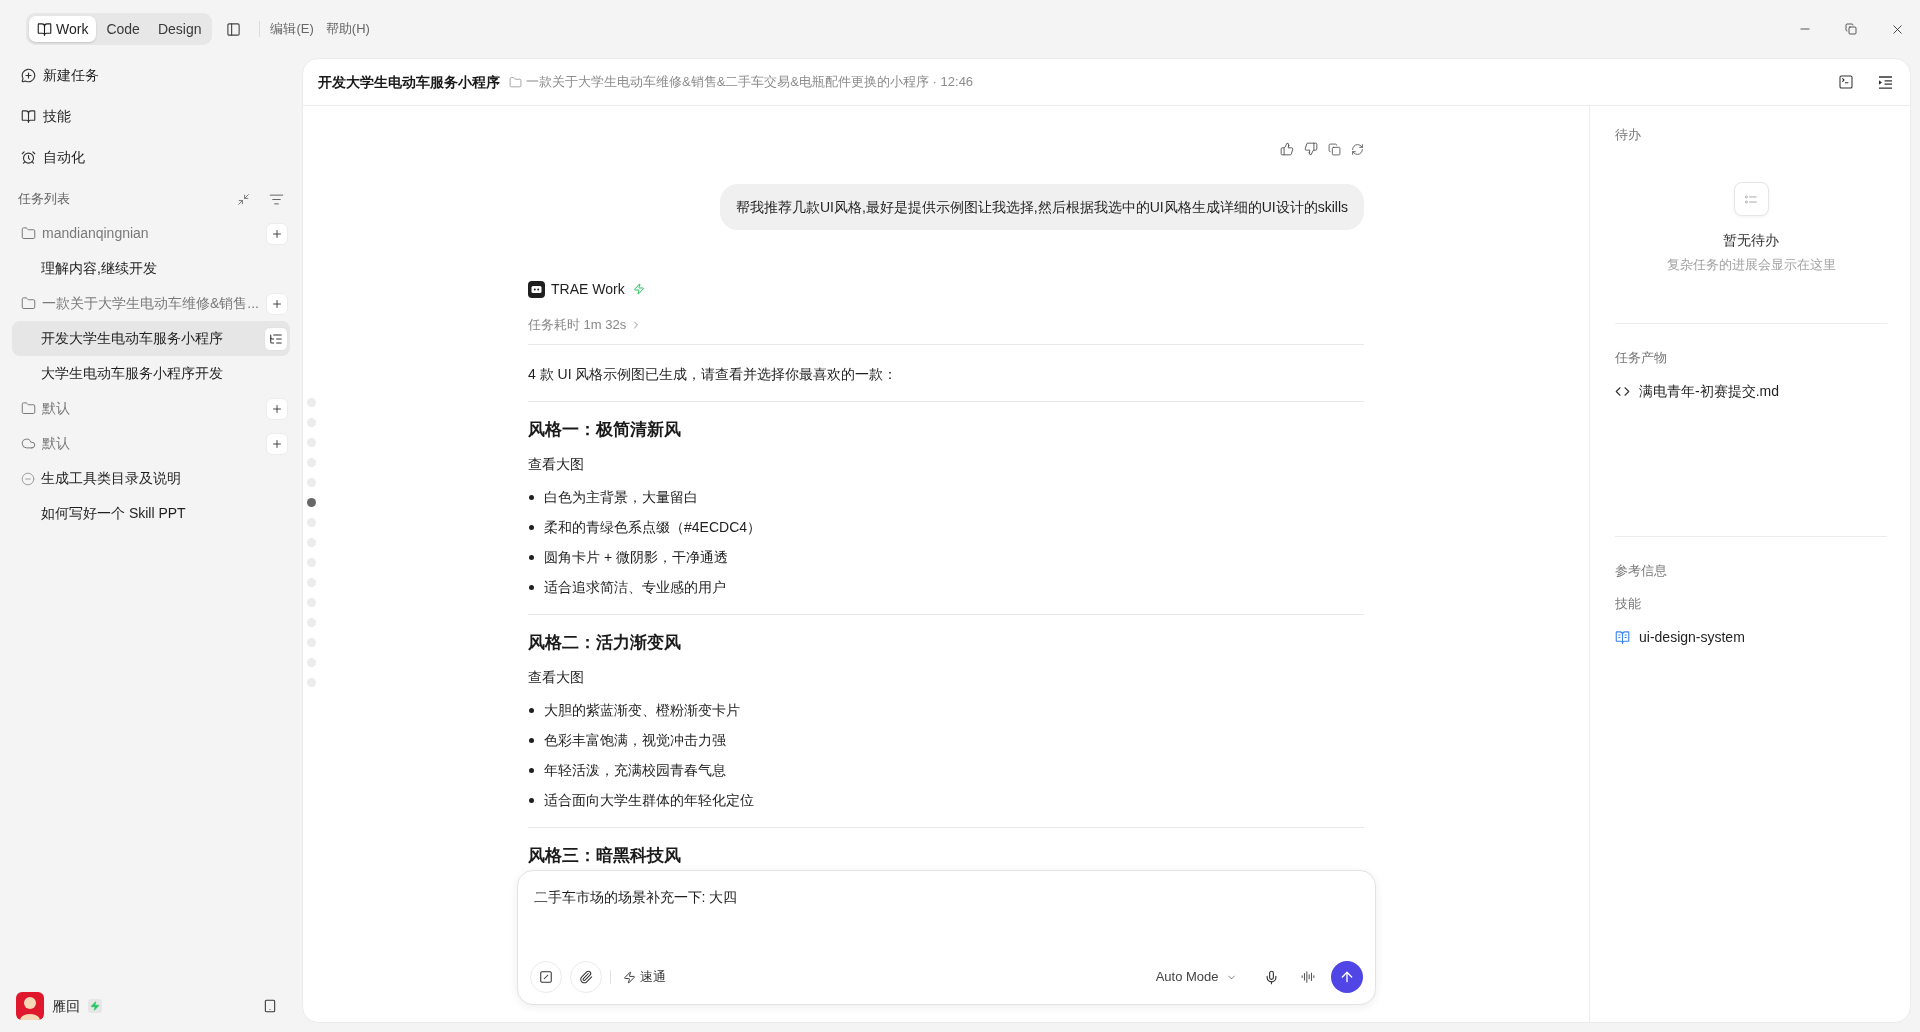  I want to click on filter-icon, so click(276, 199).